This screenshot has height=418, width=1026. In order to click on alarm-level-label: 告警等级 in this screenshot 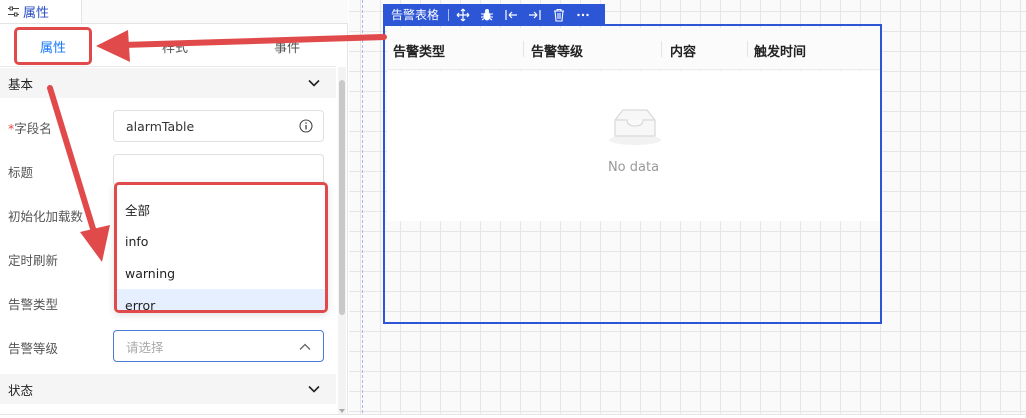, I will do `click(33, 348)`.